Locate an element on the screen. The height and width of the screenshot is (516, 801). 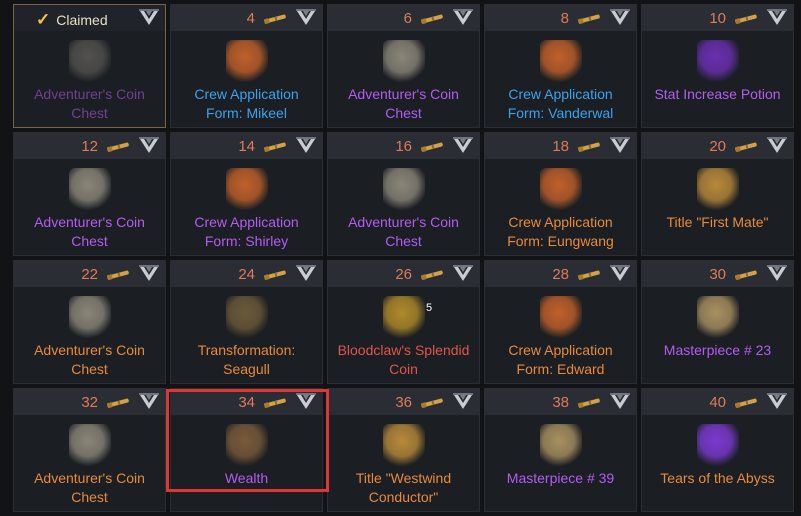
required-level: 8 is located at coordinates (564, 18).